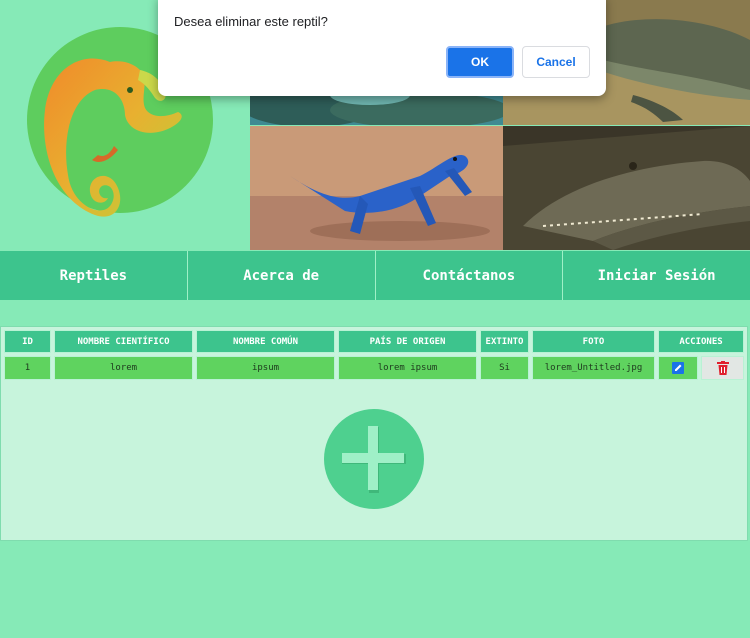 This screenshot has width=750, height=638. I want to click on nav-item-acerca: Acerca de, so click(282, 275).